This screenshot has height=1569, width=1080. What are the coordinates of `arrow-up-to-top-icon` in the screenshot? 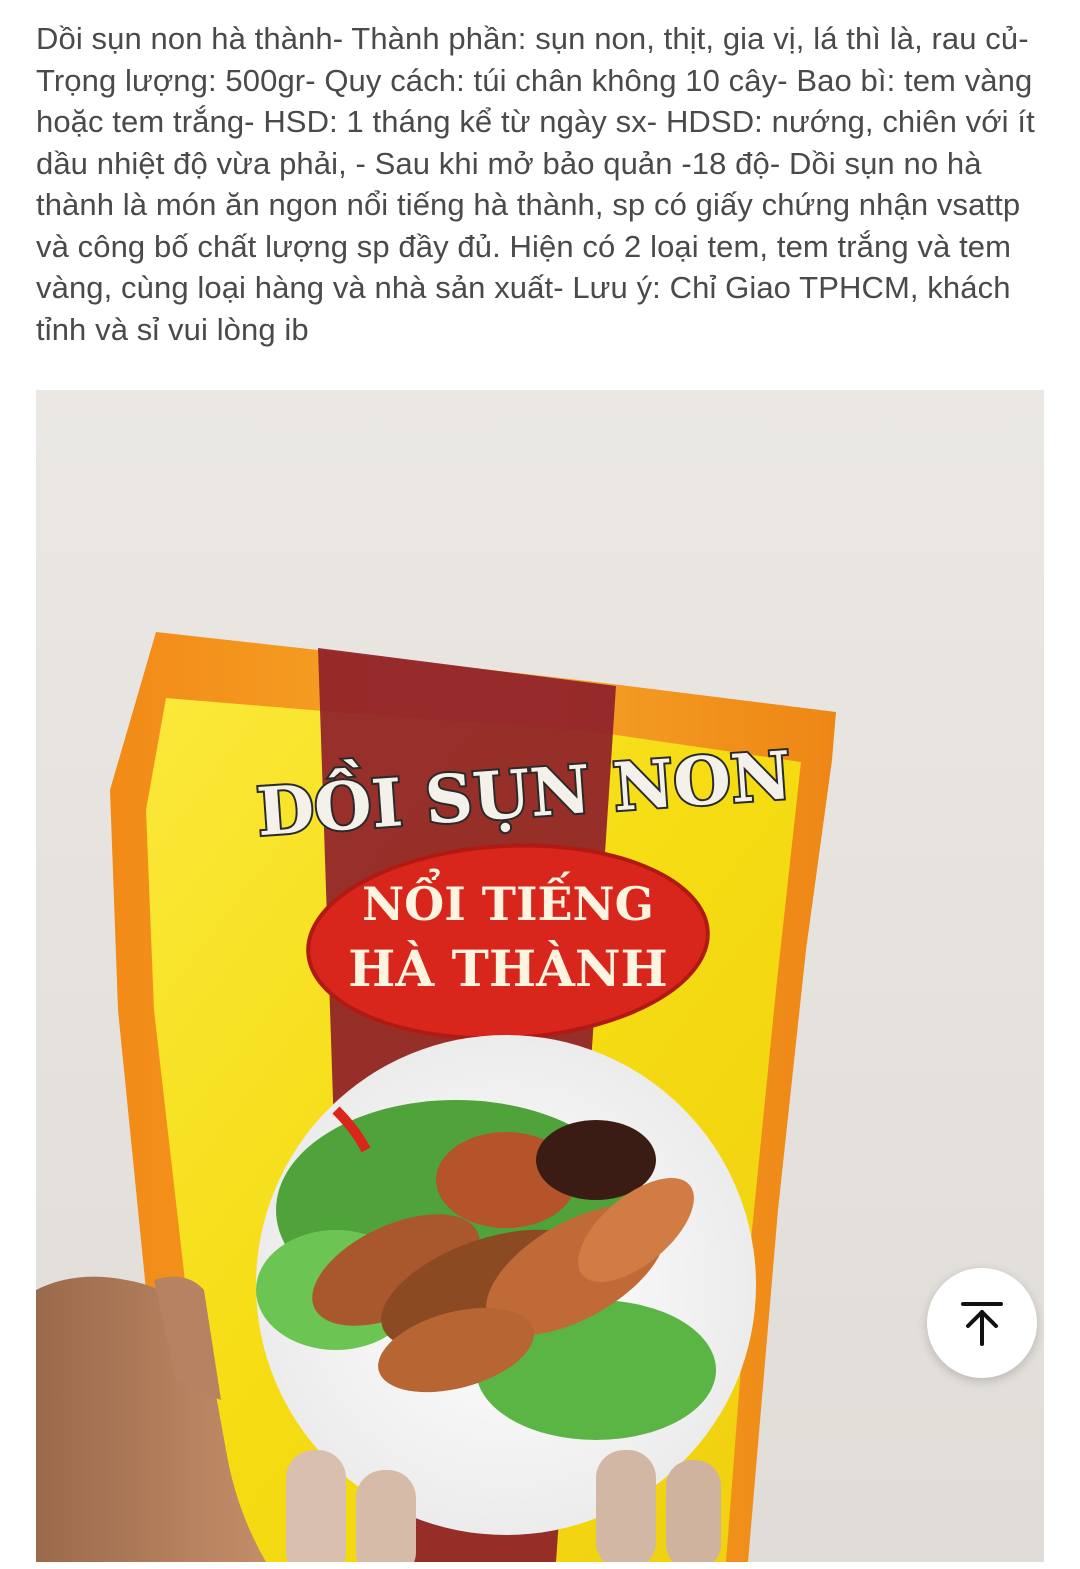 It's located at (982, 1324).